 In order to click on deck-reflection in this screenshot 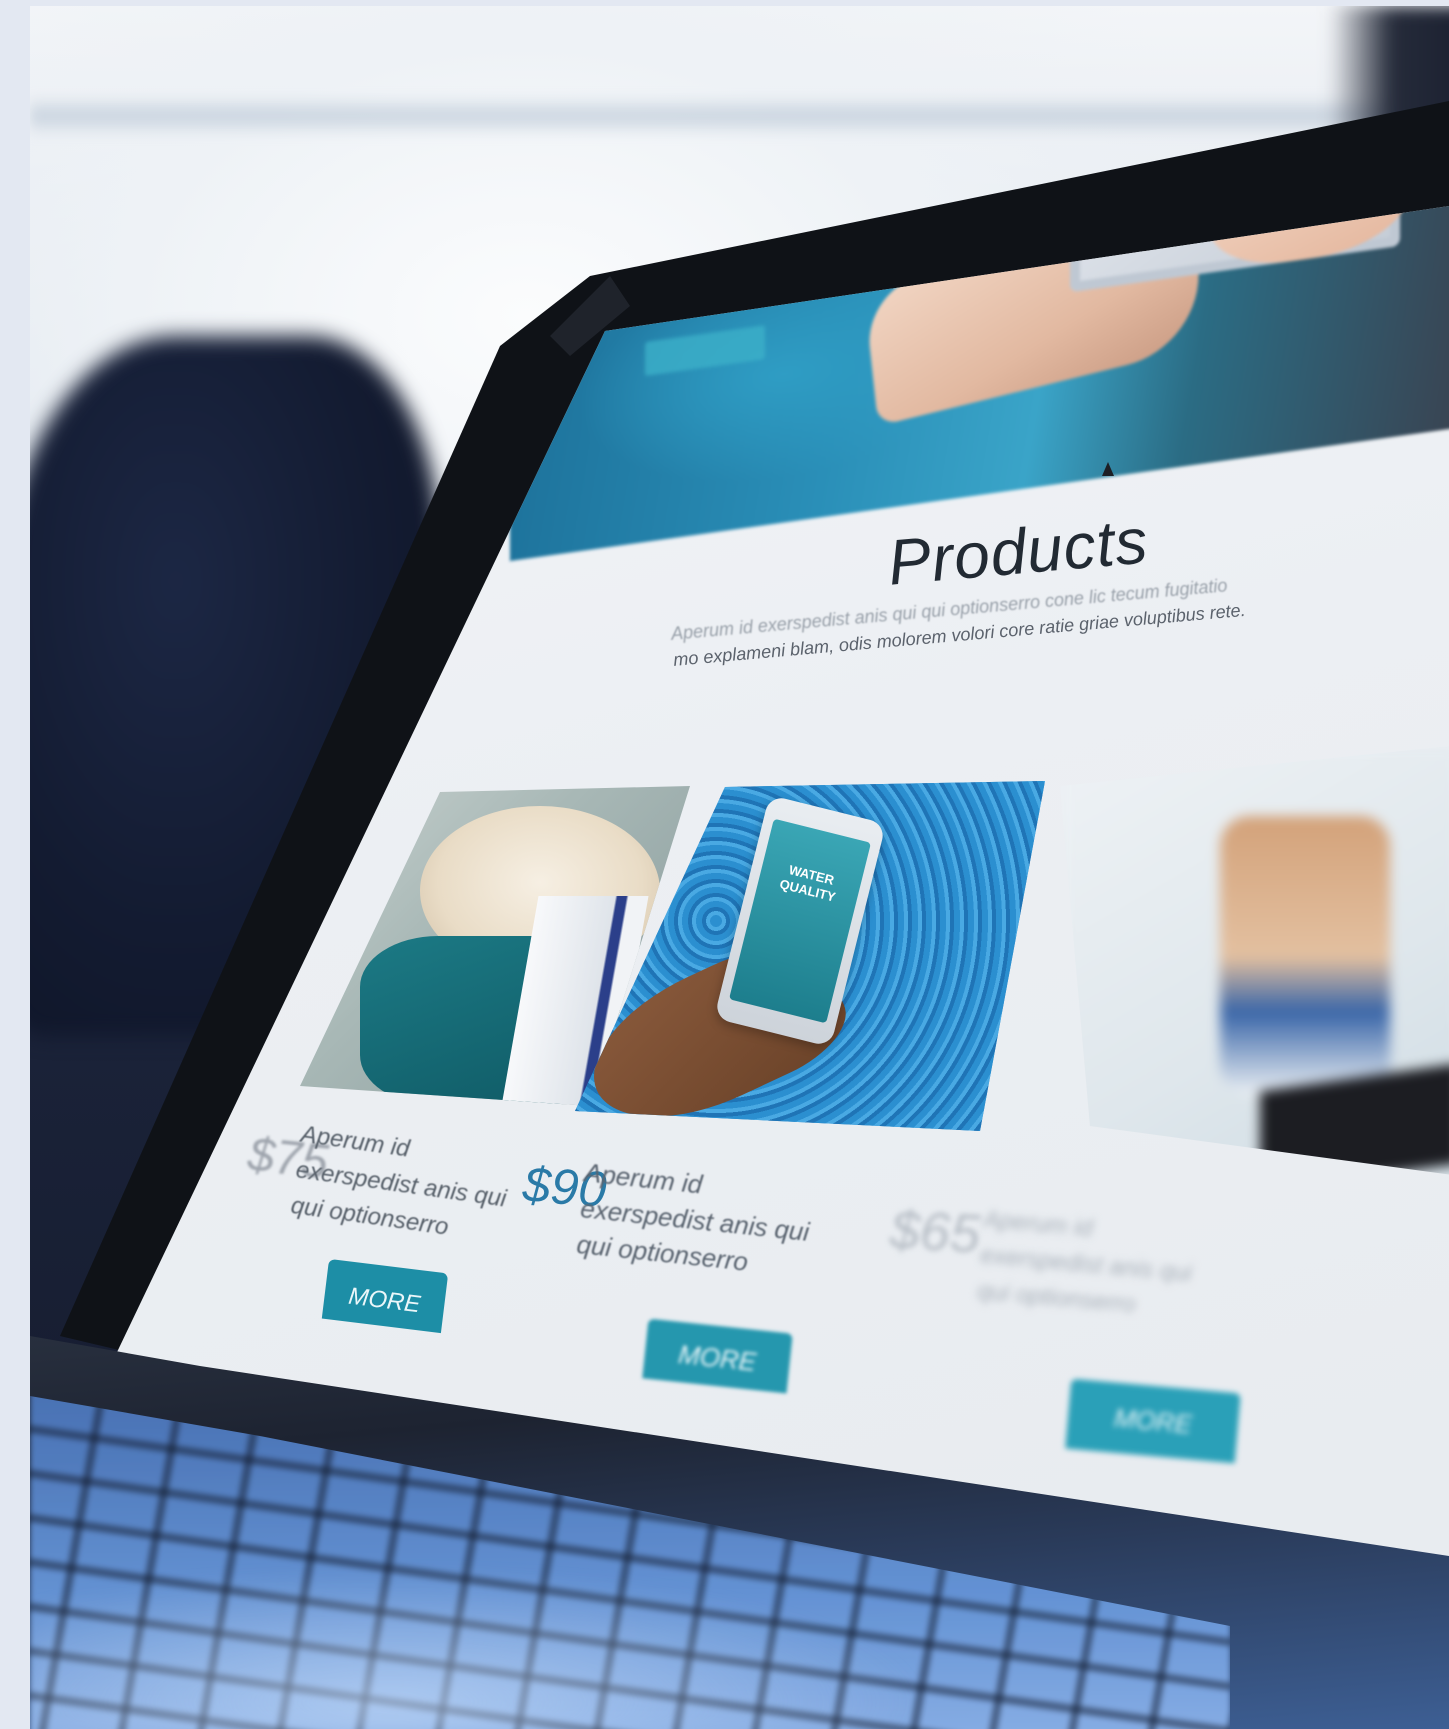, I will do `click(480, 1647)`.